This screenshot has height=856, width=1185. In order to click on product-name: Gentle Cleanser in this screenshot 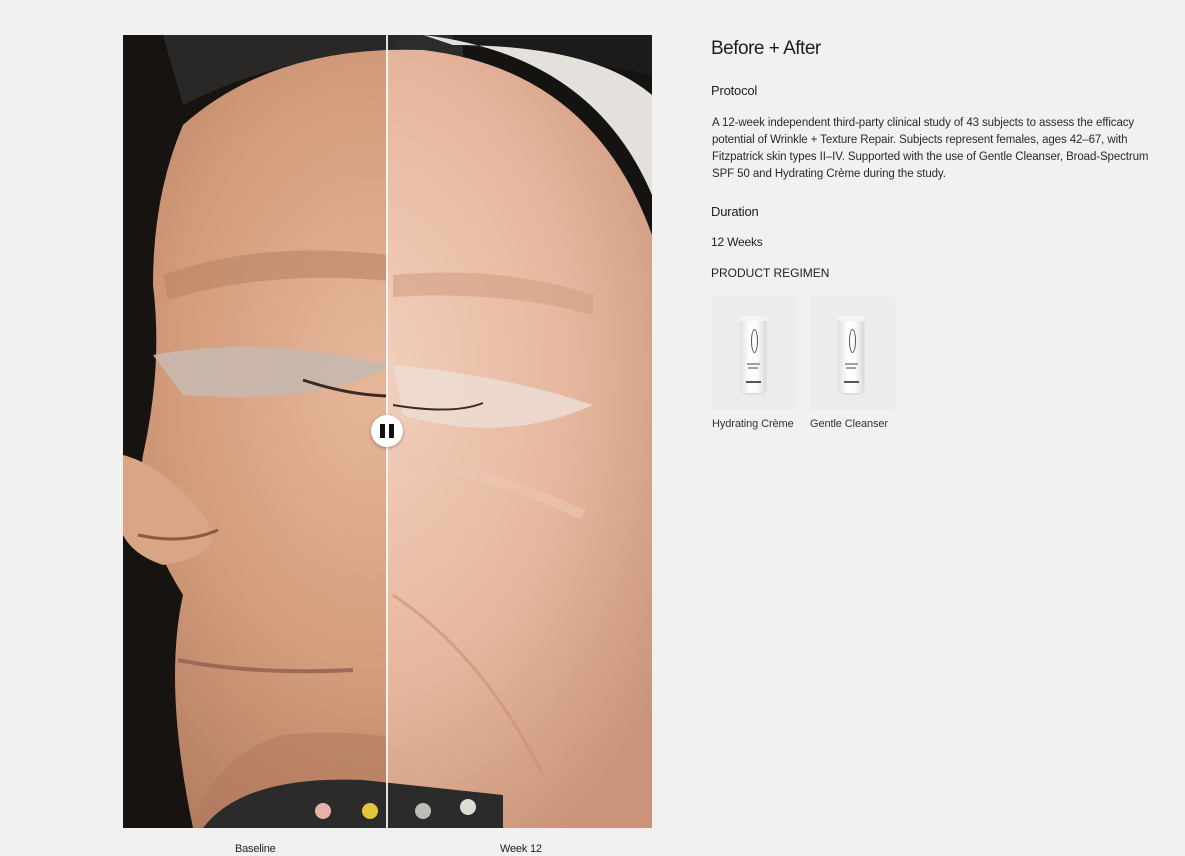, I will do `click(852, 424)`.